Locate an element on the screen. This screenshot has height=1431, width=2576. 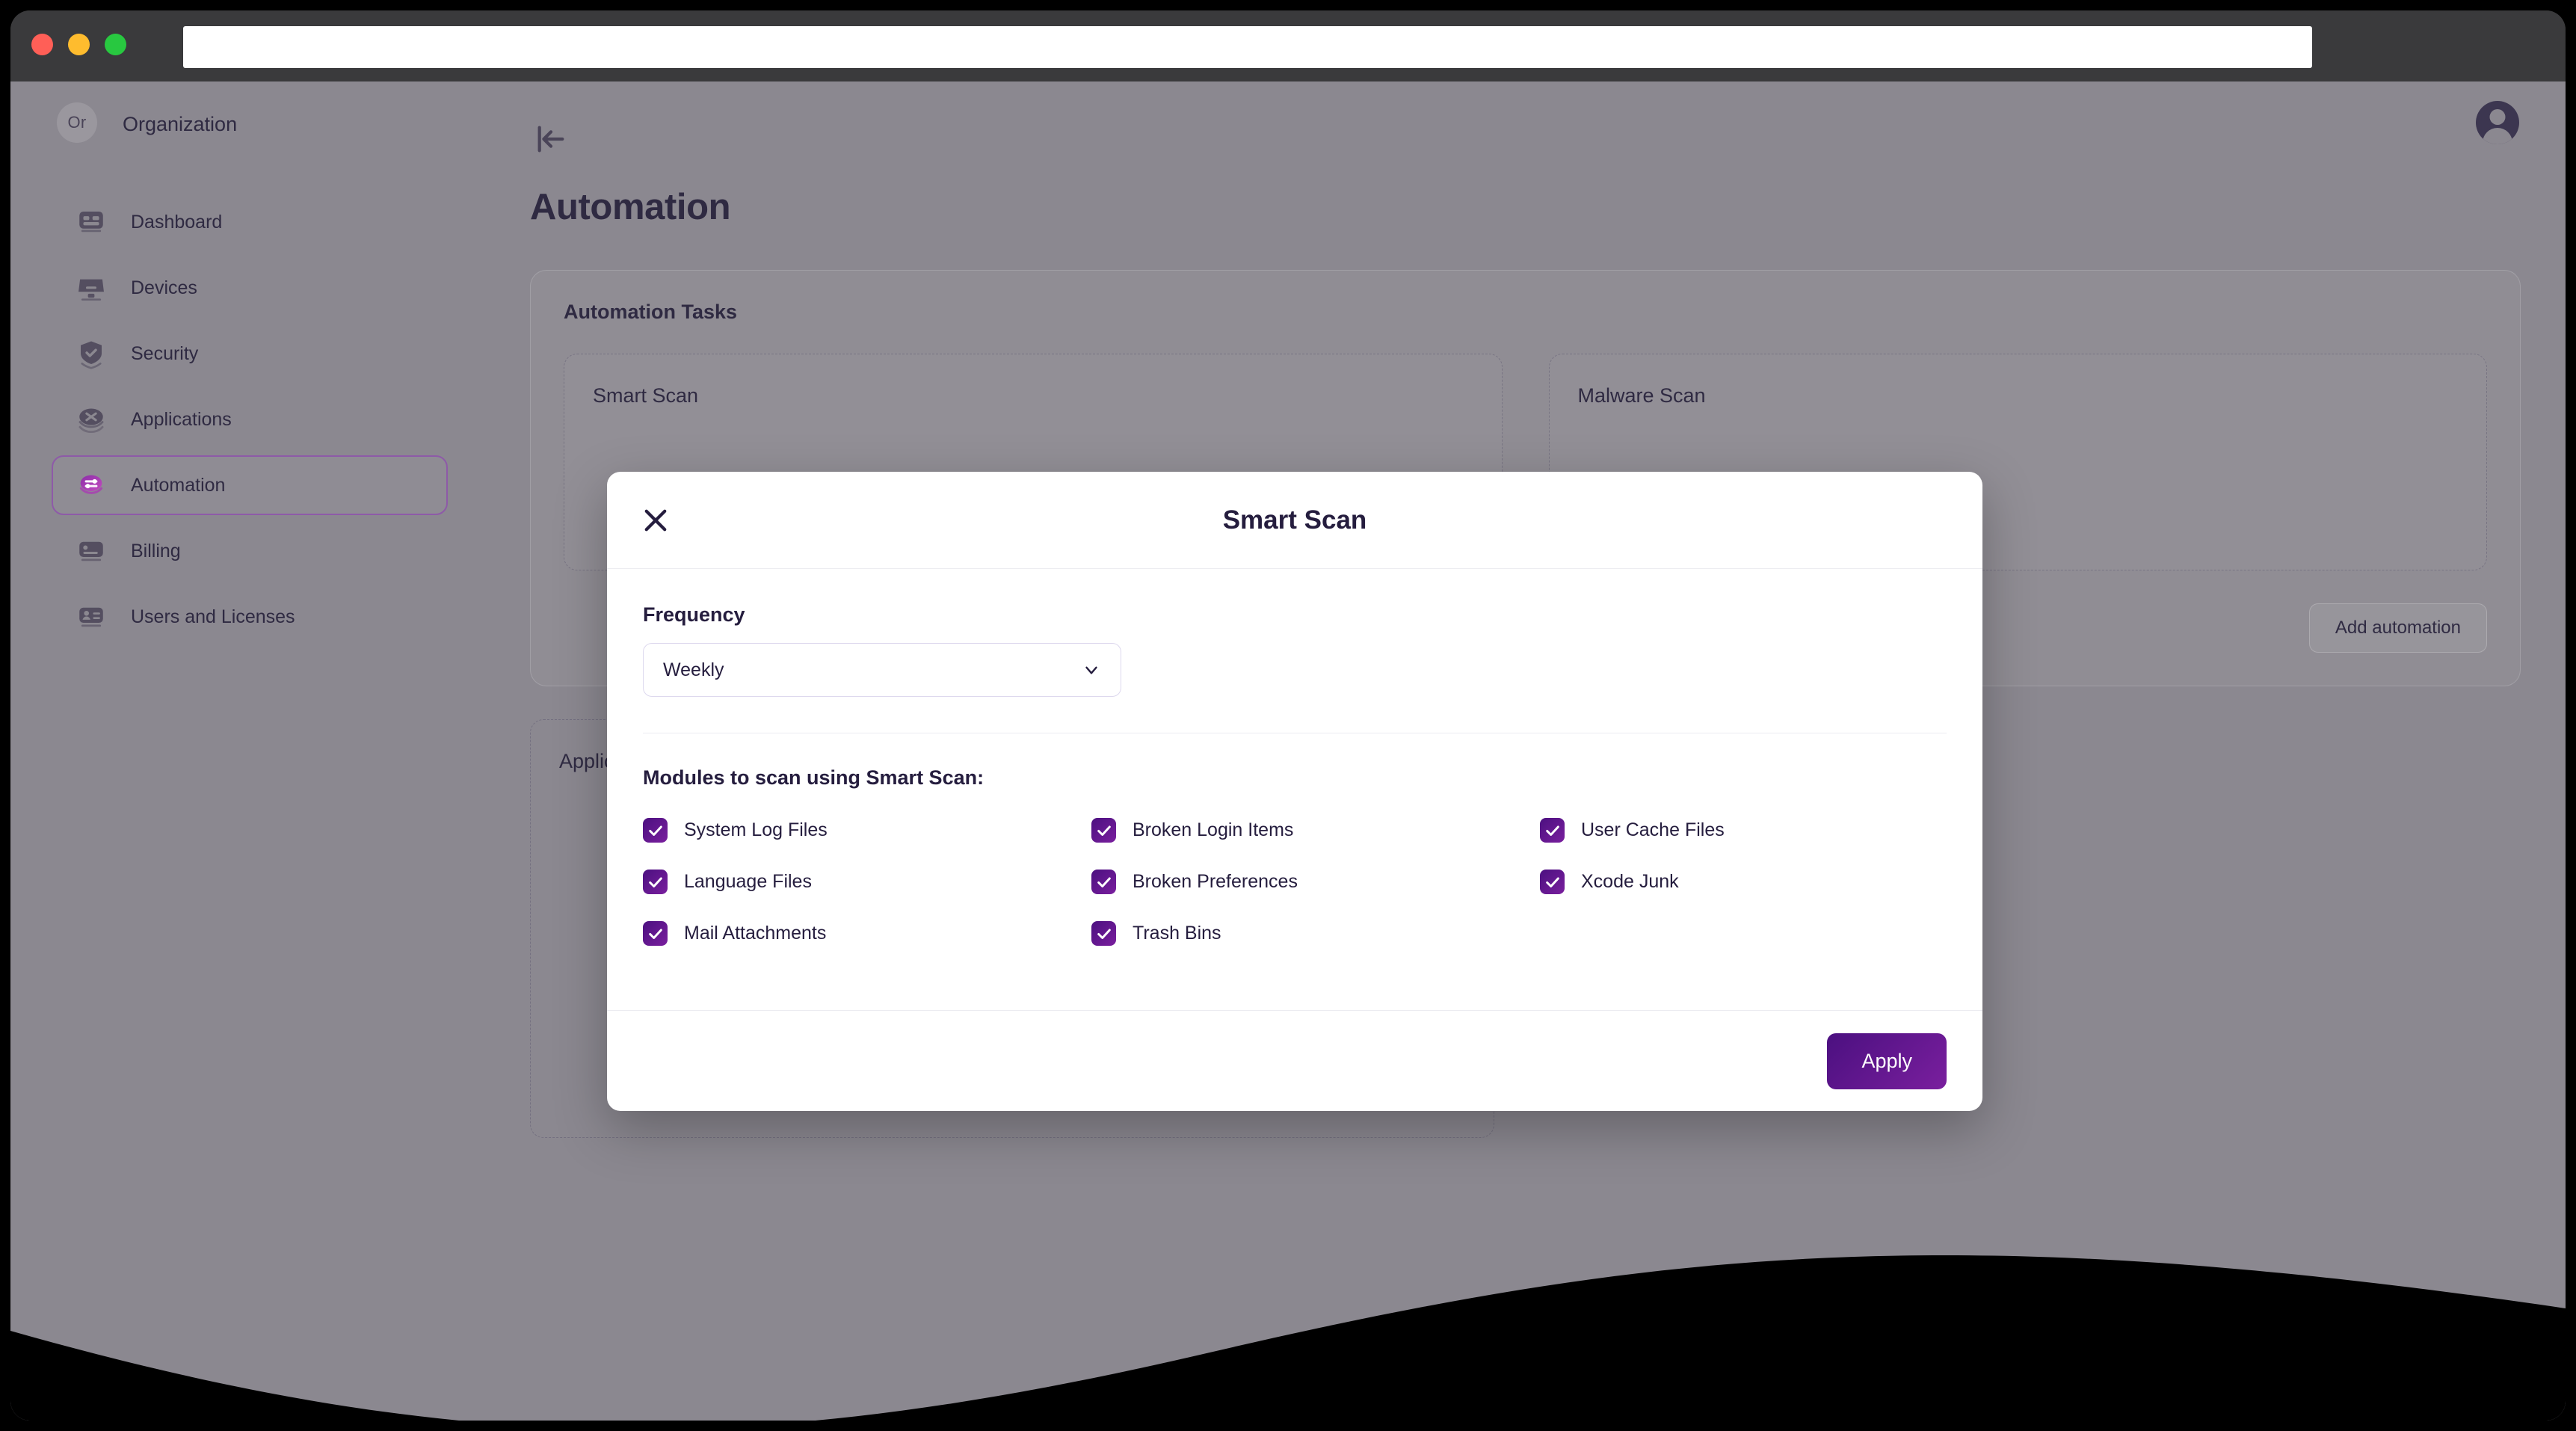
modules-heading: Modules to scan using Smart Scan: is located at coordinates (814, 777).